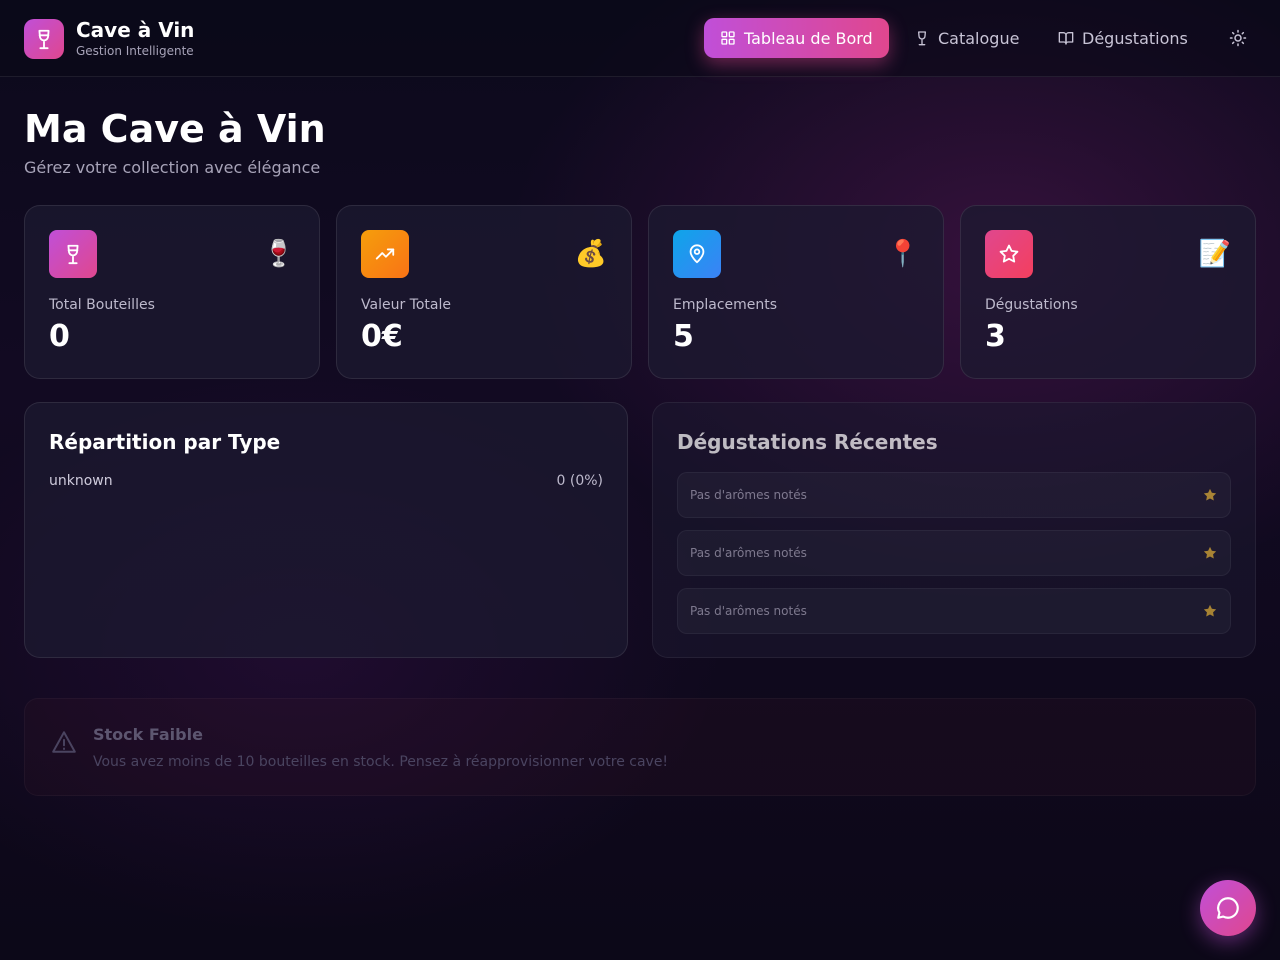  Describe the element at coordinates (590, 254) in the screenshot. I see `money-bag-emoji-icon: 💰` at that location.